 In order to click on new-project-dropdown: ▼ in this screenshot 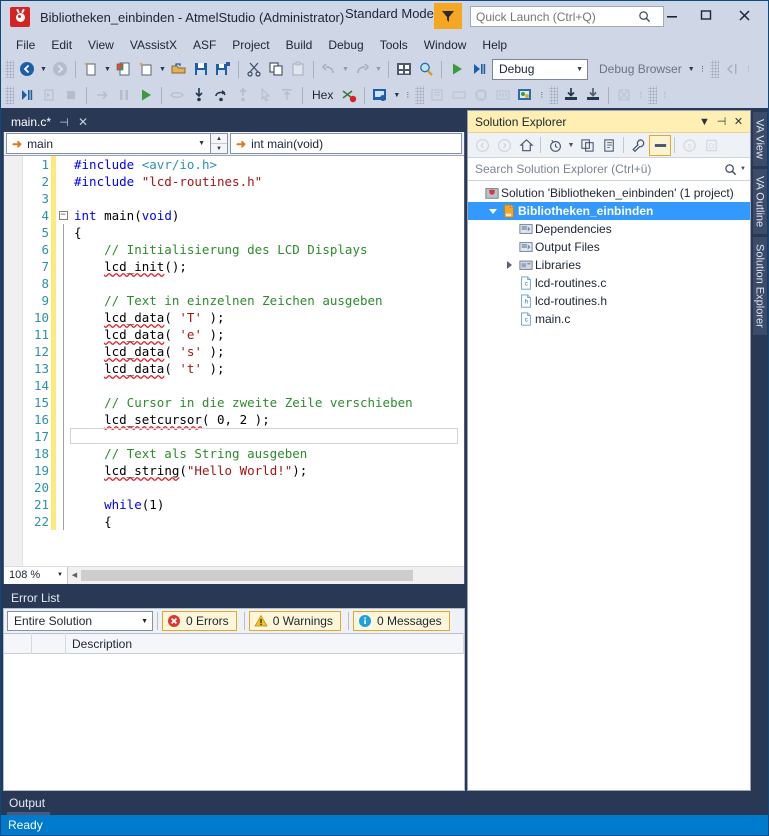, I will do `click(107, 69)`.